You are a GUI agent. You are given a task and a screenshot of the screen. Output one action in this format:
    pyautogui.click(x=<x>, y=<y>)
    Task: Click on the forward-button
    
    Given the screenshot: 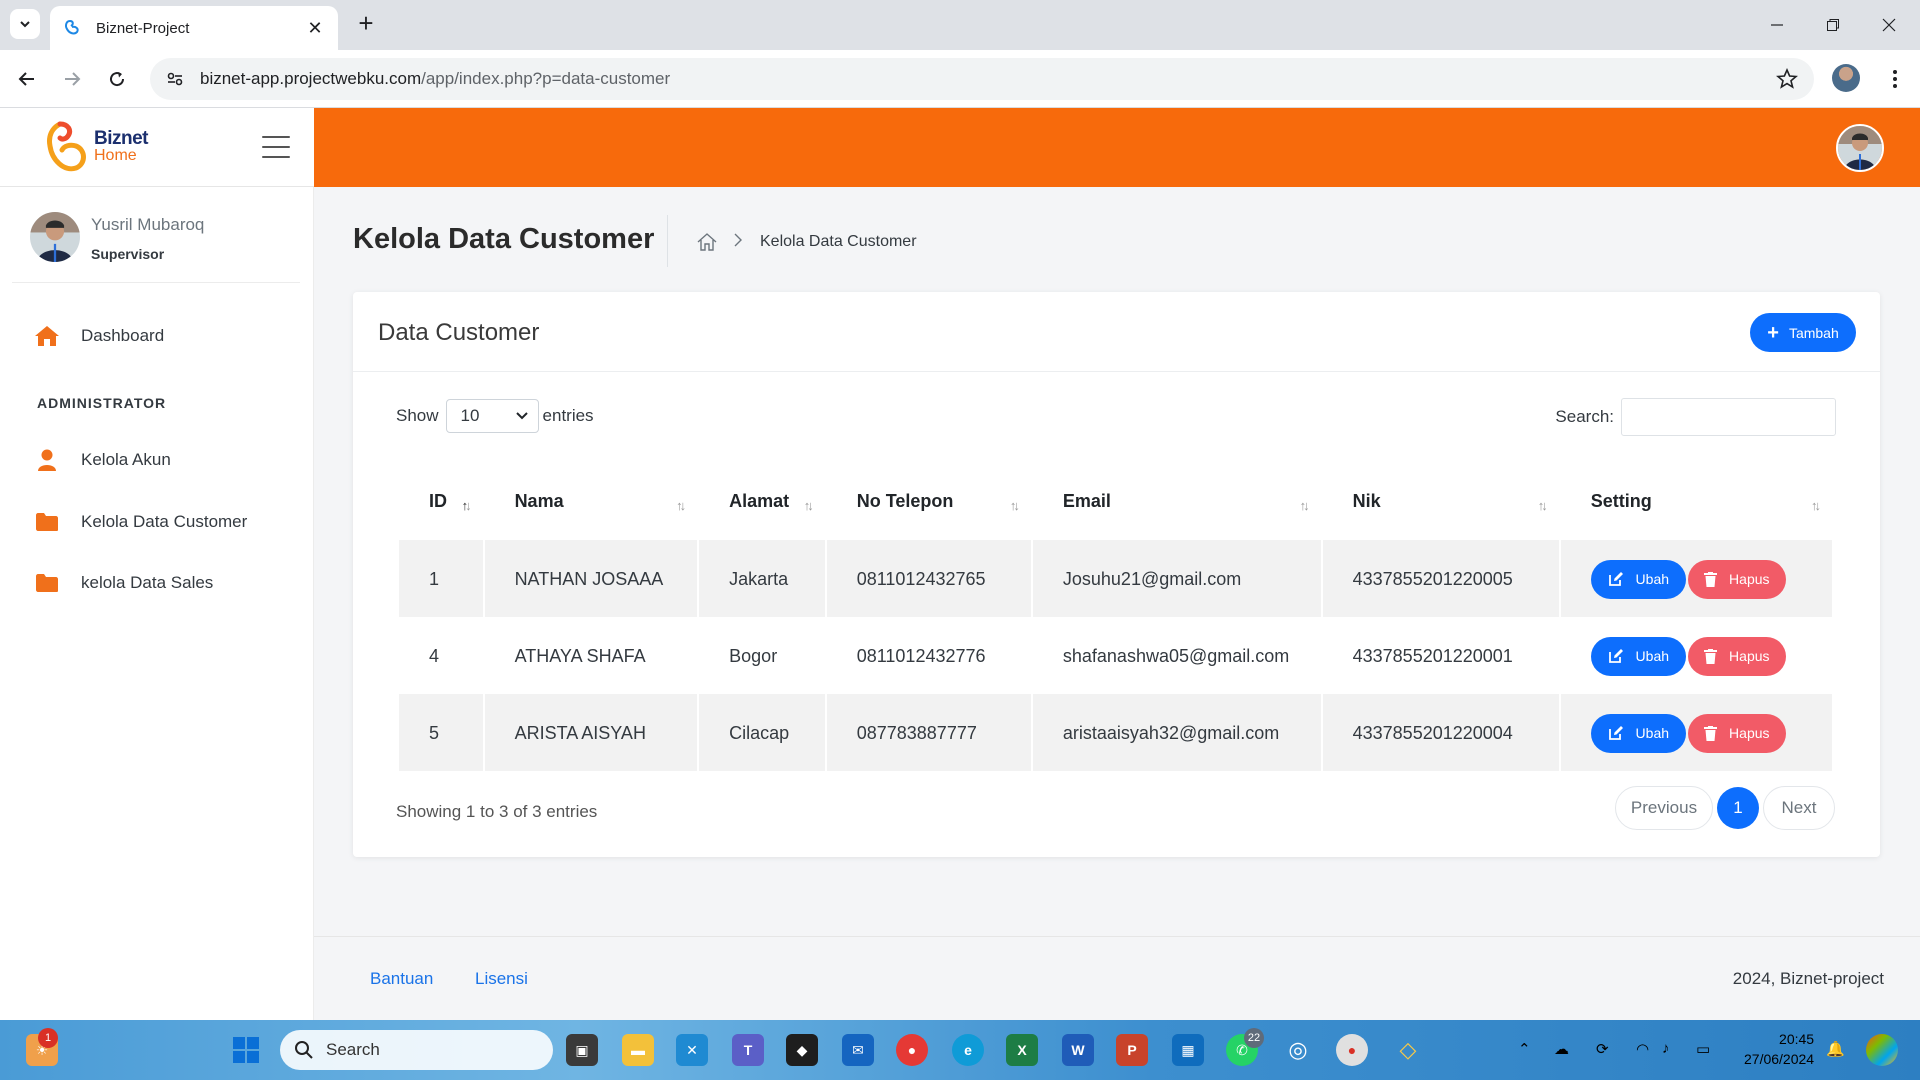 What is the action you would take?
    pyautogui.click(x=72, y=79)
    